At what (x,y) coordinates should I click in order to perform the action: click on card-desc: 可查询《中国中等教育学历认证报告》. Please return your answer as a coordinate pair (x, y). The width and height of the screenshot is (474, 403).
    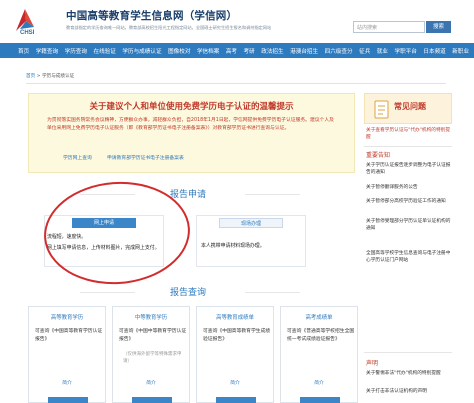
    Looking at the image, I should click on (153, 335).